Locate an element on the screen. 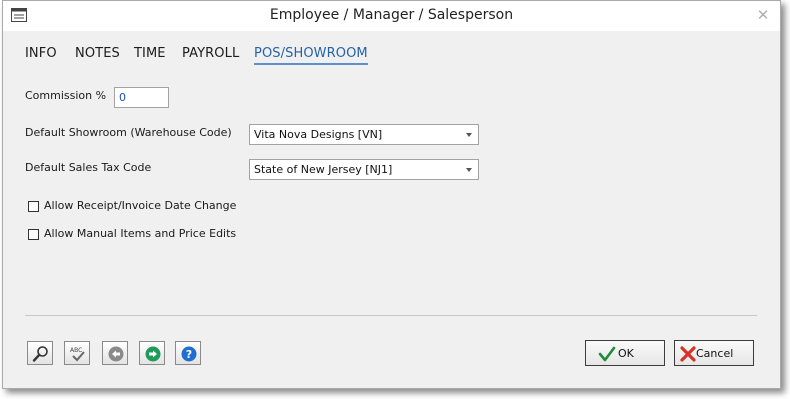  allow-manual-items-checkbox is located at coordinates (33, 234).